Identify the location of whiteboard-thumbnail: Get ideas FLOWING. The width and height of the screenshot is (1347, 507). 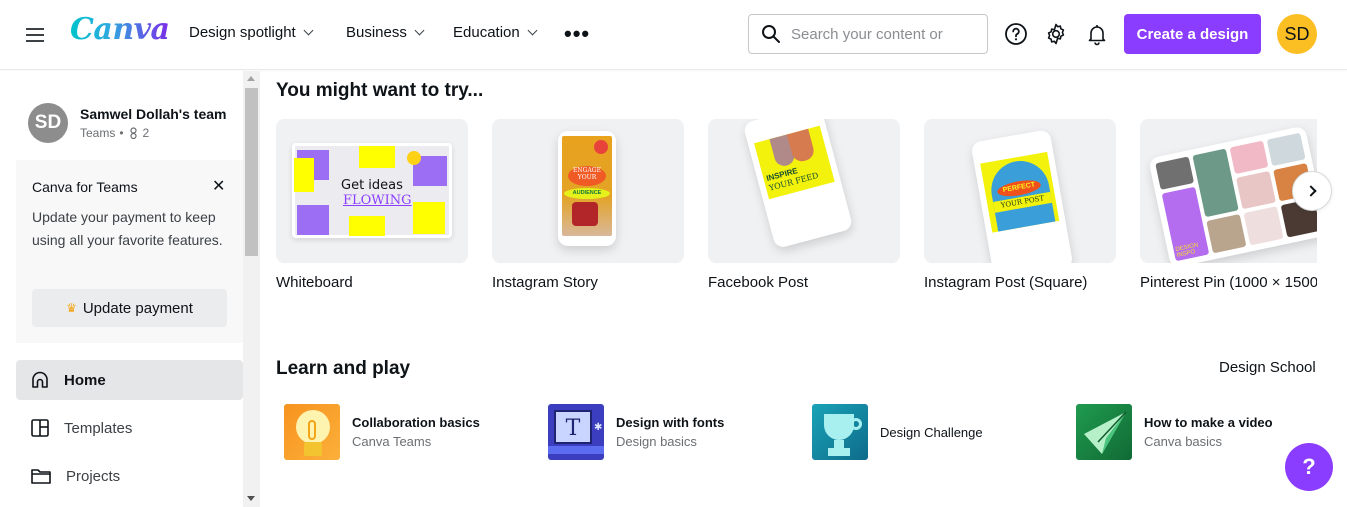
(372, 191).